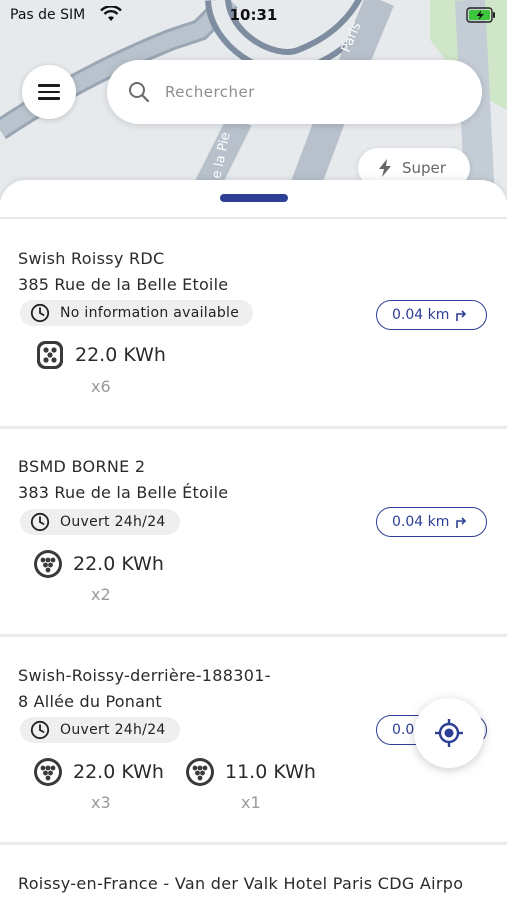  I want to click on lightning-bolt-icon, so click(385, 168).